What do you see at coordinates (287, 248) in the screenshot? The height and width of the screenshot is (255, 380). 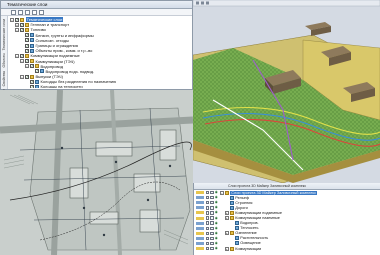 I see `layer-row: ◉ + Коммуникации` at bounding box center [287, 248].